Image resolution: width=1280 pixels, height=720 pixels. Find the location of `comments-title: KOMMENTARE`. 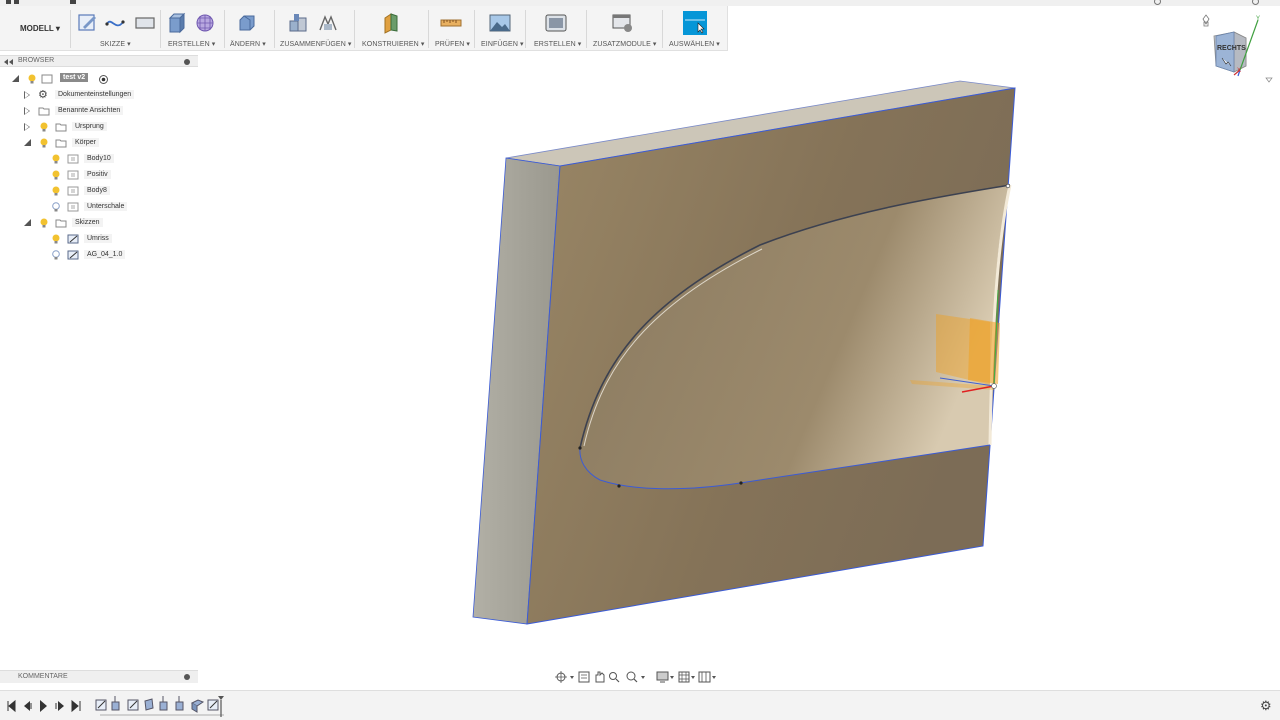

comments-title: KOMMENTARE is located at coordinates (43, 676).